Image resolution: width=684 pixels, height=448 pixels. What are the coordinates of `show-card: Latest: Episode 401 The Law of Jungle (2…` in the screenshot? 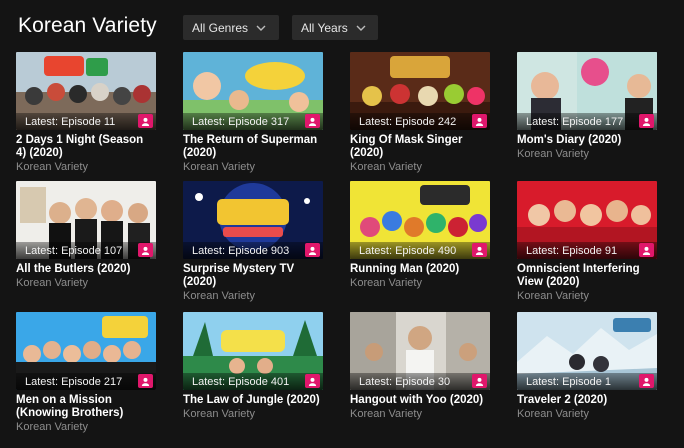 It's located at (253, 366).